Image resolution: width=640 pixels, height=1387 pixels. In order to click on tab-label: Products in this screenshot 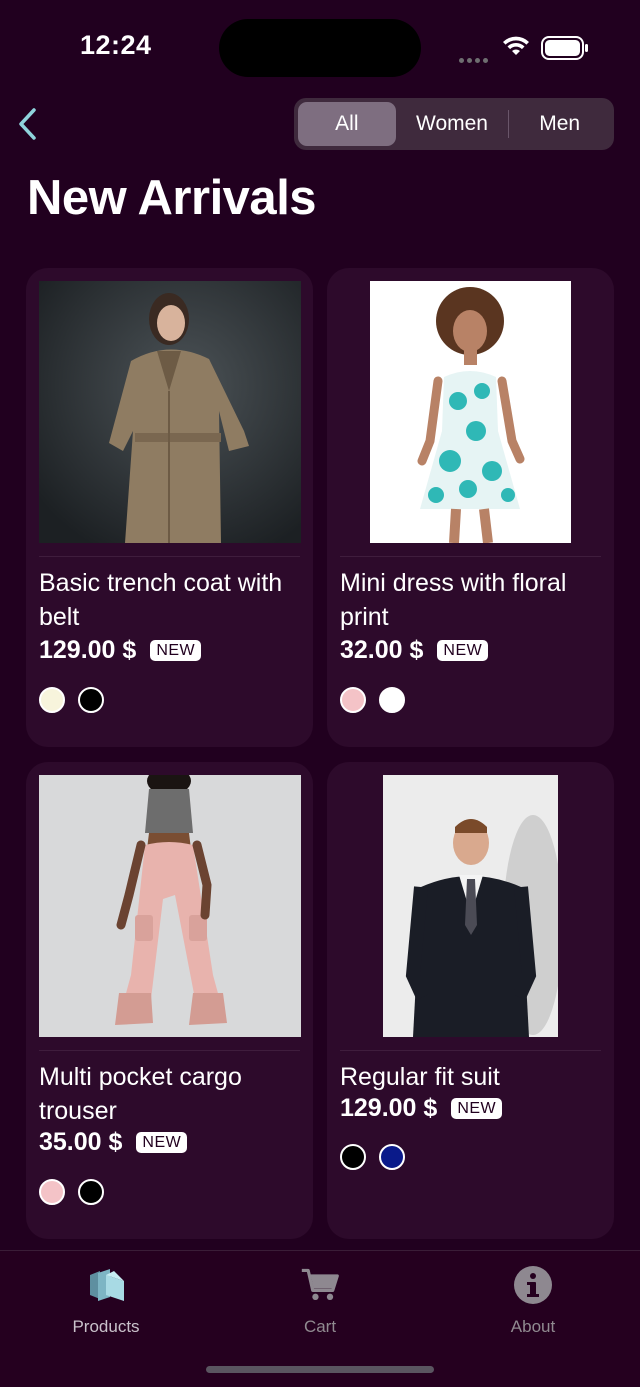, I will do `click(106, 1326)`.